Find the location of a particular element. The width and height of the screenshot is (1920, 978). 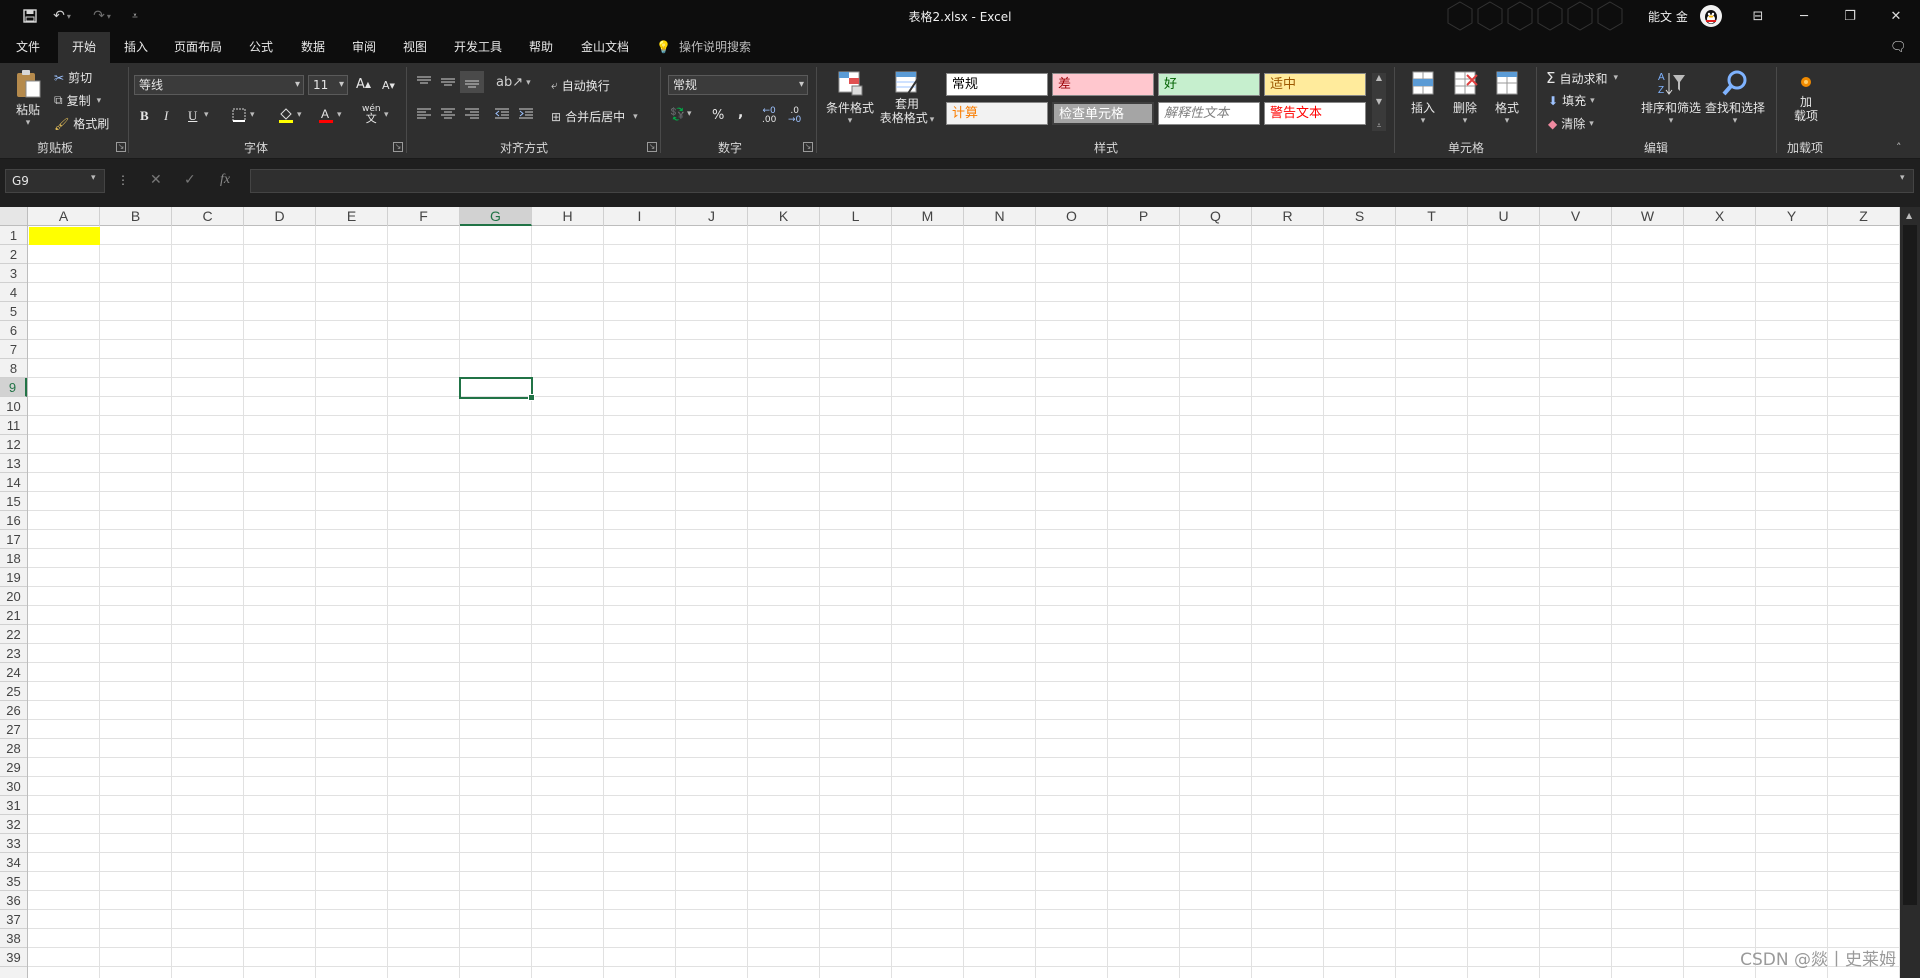

row-header-6: 6 is located at coordinates (13, 330).